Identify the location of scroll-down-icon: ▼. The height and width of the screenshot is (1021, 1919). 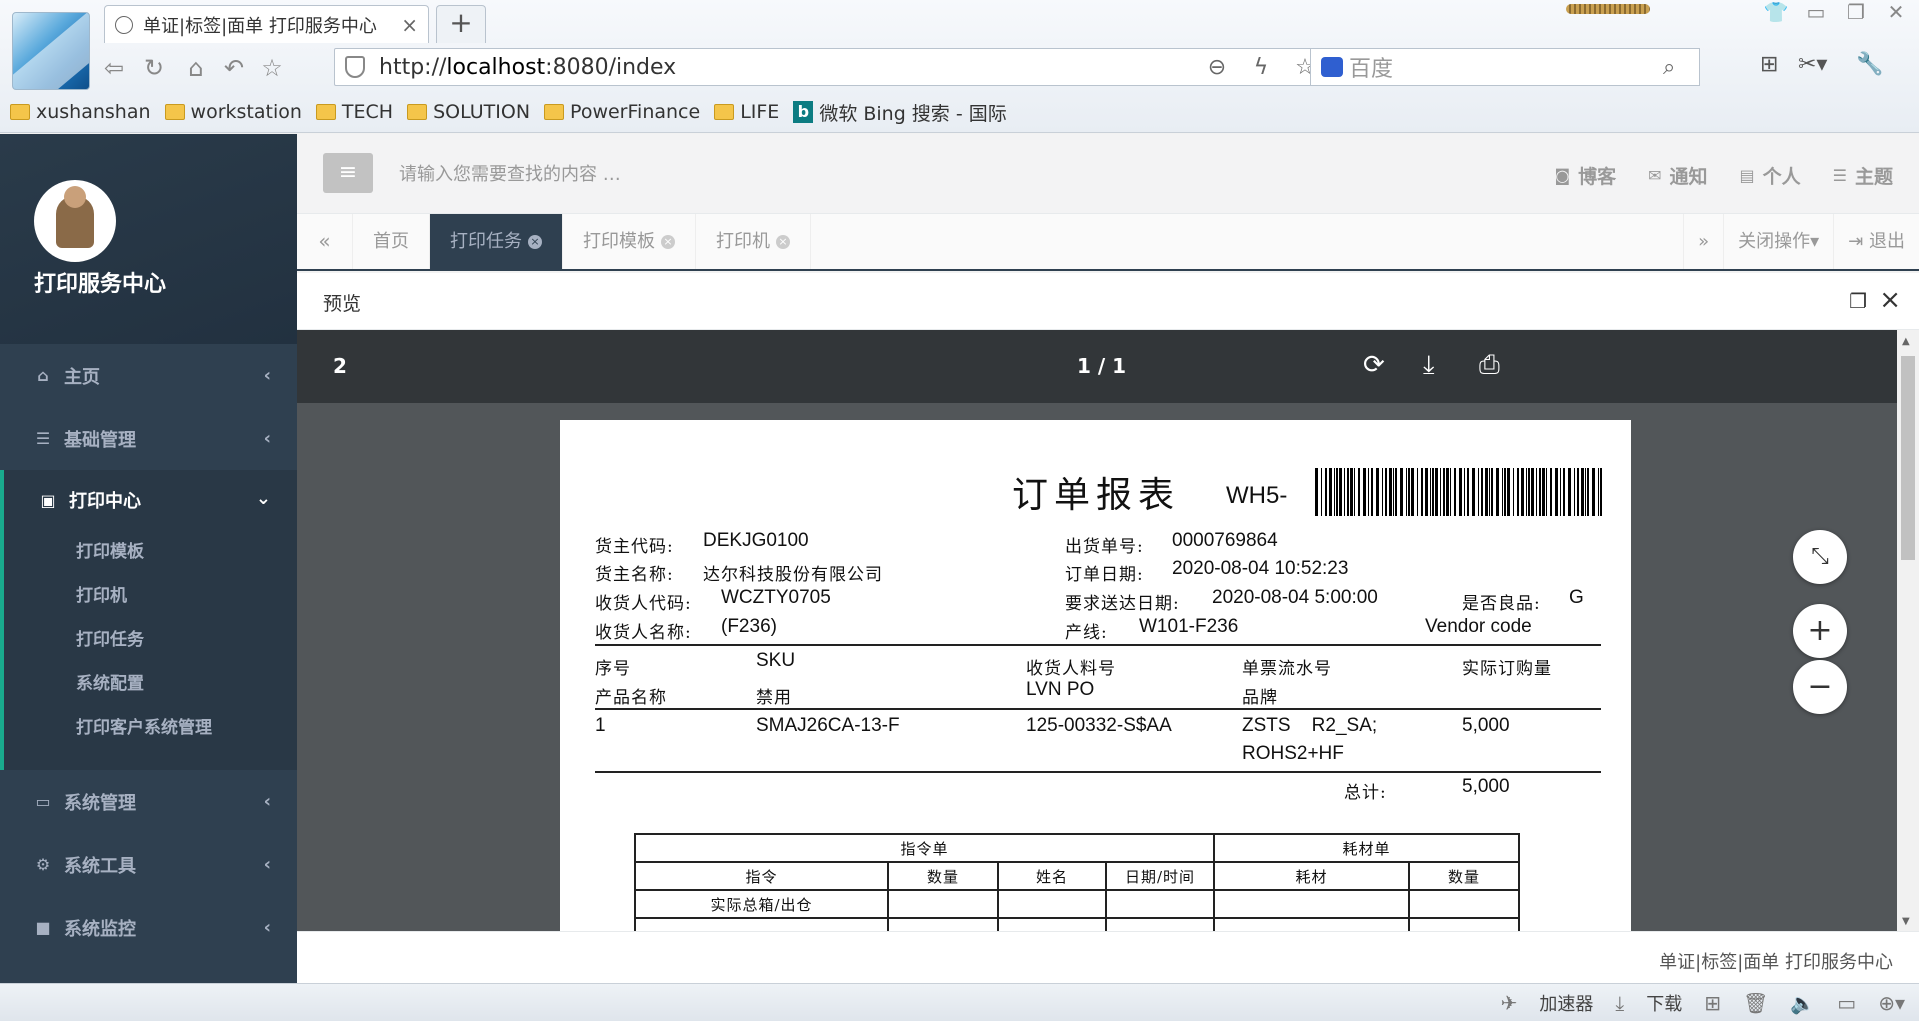
(1906, 921).